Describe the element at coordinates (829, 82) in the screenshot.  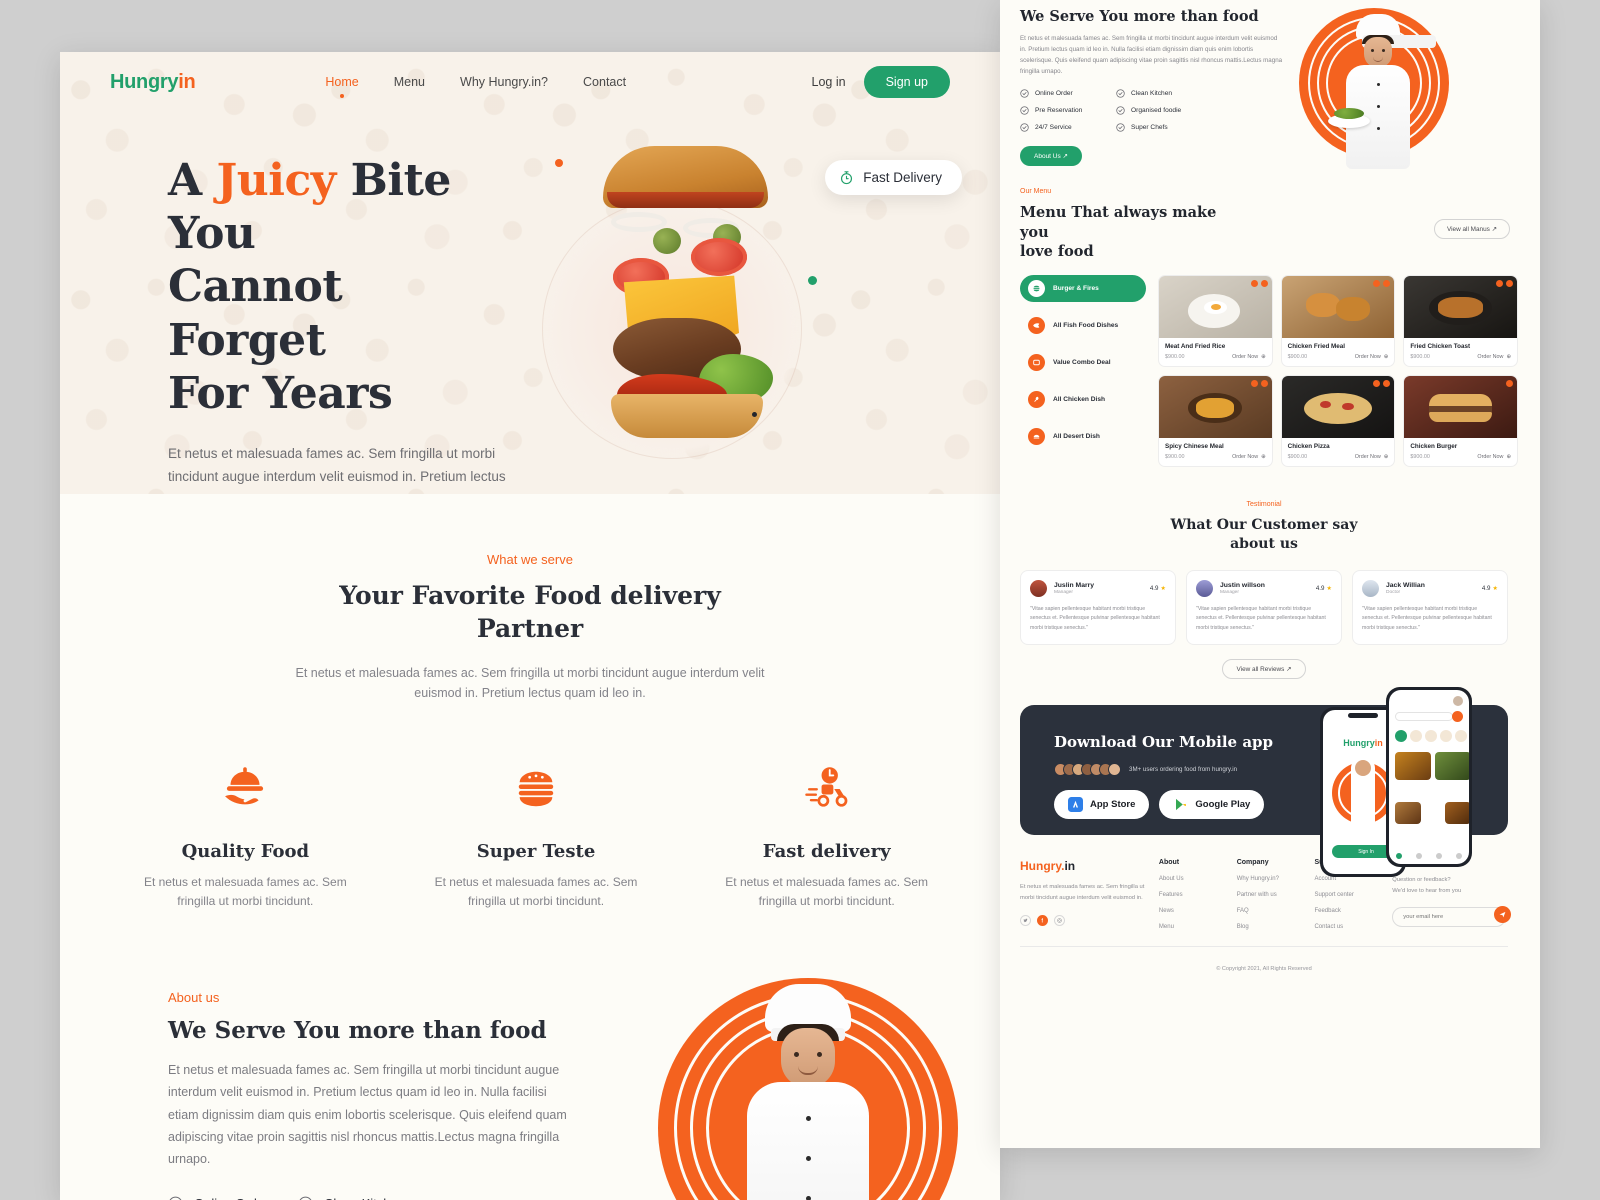
I see `login-link: Log in` at that location.